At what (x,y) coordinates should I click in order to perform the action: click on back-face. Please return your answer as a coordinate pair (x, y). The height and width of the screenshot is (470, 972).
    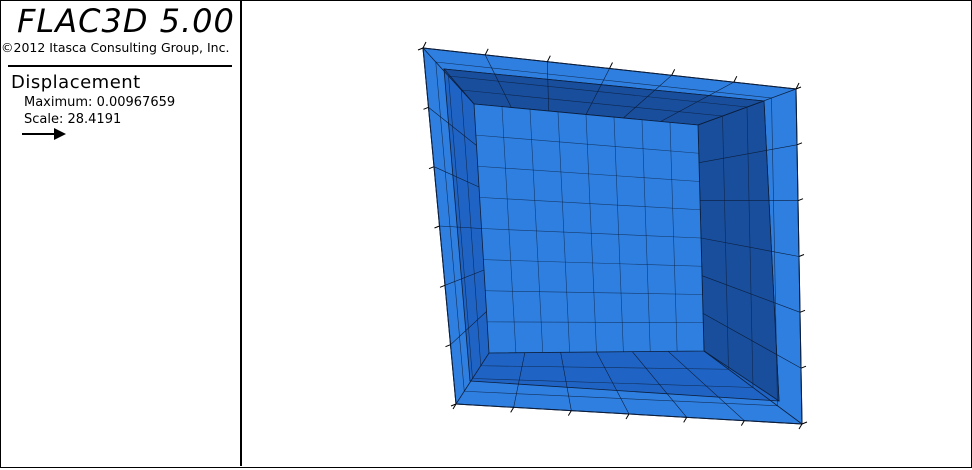
    Looking at the image, I should click on (589, 228).